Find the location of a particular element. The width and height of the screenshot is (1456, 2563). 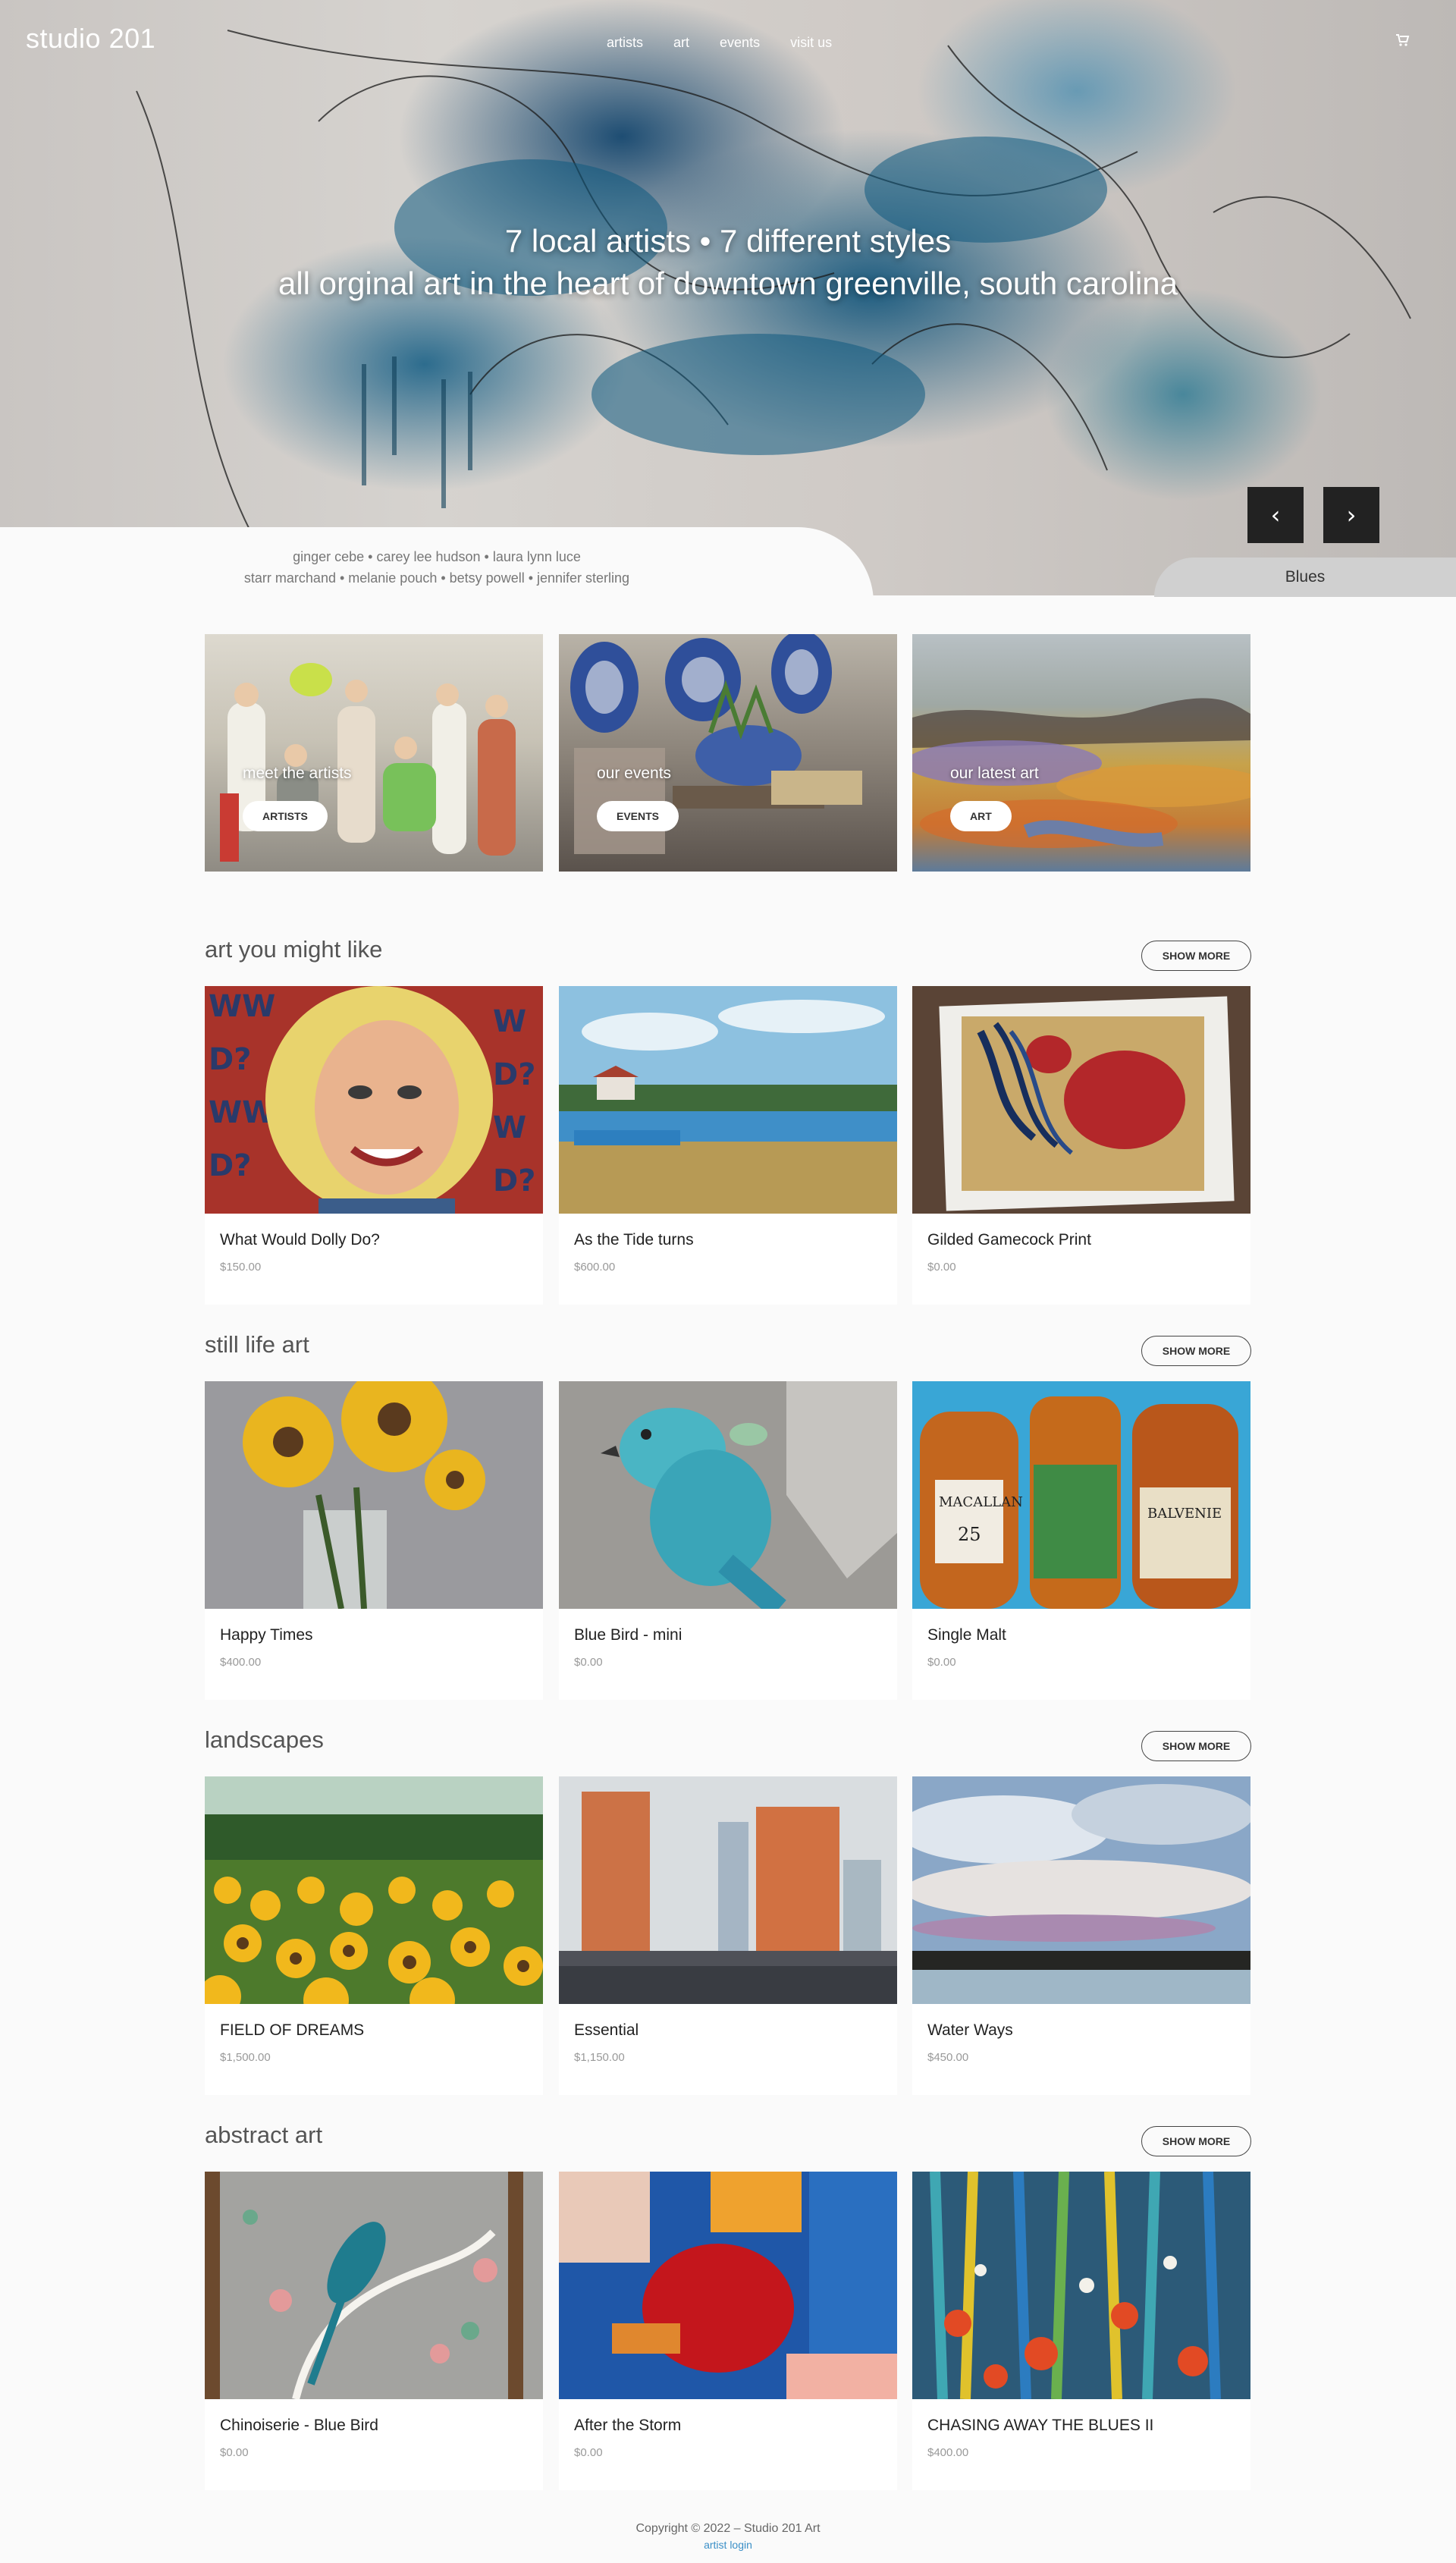

feature-artists: meet the artists ARTISTS is located at coordinates (374, 753).